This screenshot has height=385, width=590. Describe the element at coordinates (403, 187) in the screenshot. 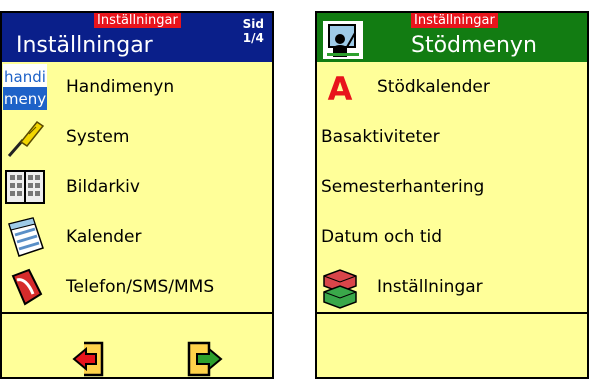

I see `menu-item-label: Semesterhantering` at that location.